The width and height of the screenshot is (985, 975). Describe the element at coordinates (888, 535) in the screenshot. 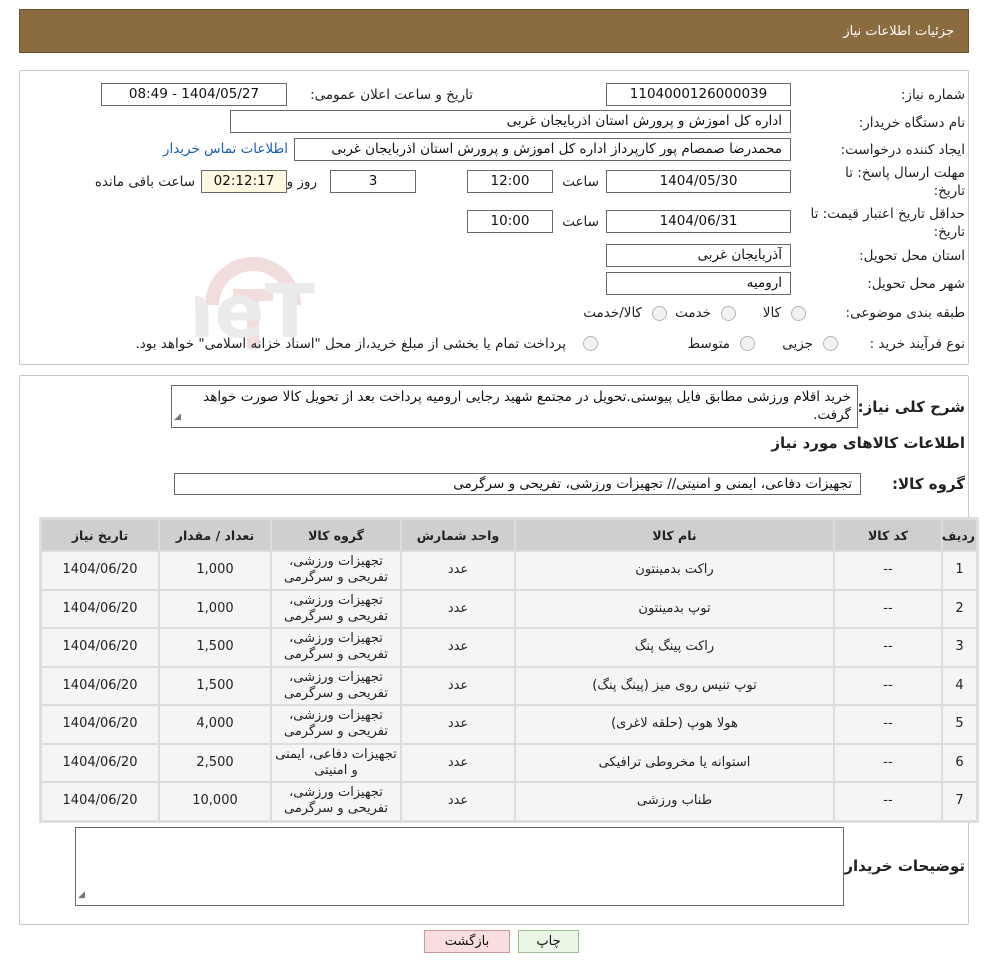

I see `table-header-cell: کد کالا` at that location.